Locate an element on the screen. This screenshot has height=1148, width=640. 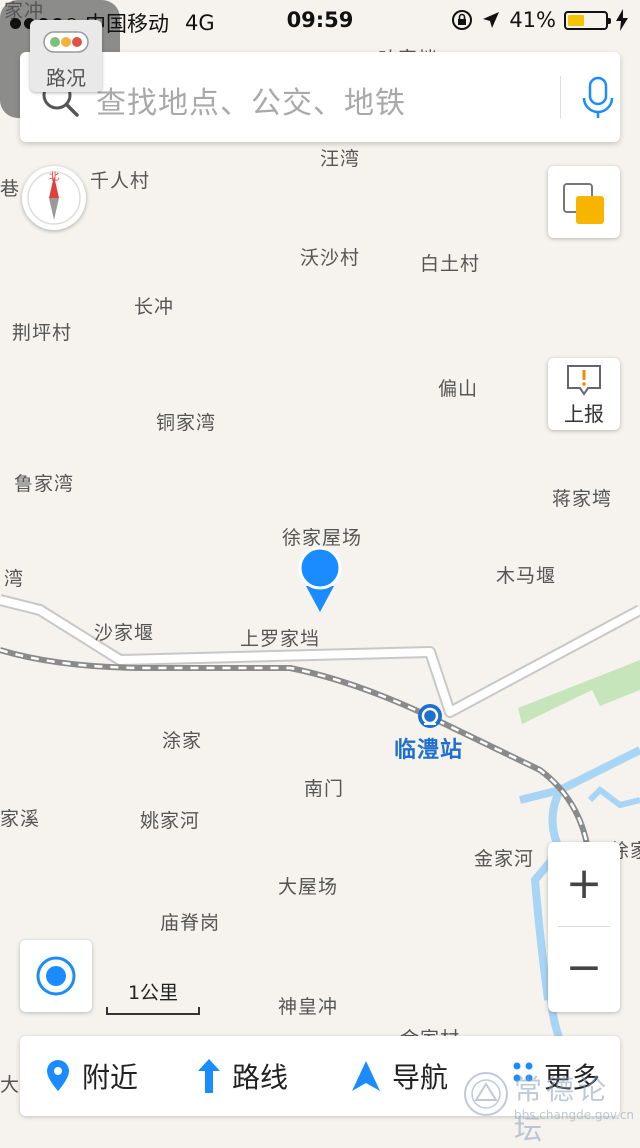
place-label: 铜家湾 is located at coordinates (186, 423).